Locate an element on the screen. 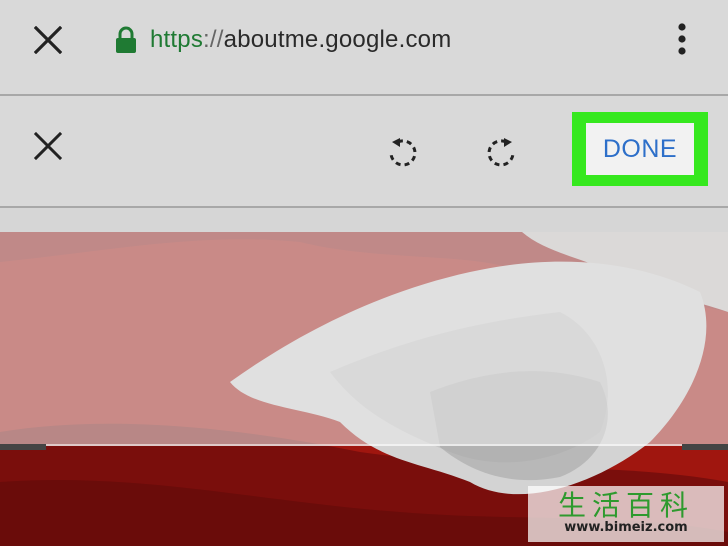  url-host: aboutme.google.com is located at coordinates (337, 39).